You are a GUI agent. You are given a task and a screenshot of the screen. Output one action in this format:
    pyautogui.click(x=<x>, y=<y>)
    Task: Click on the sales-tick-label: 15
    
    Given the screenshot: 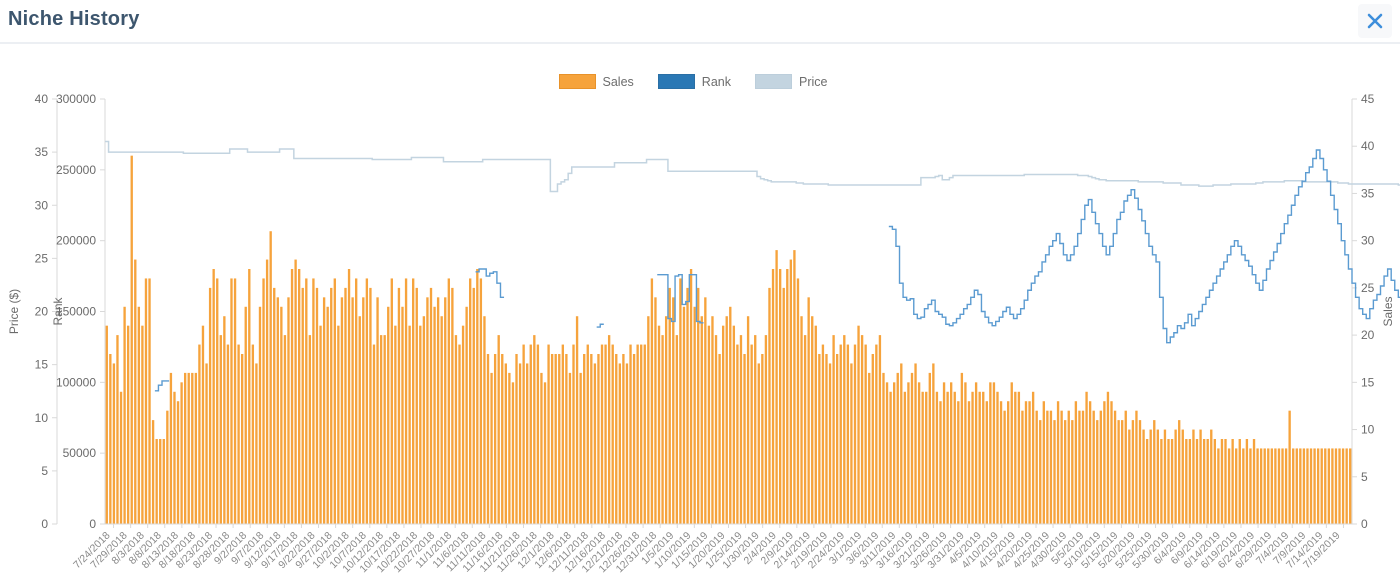 What is the action you would take?
    pyautogui.click(x=1368, y=382)
    